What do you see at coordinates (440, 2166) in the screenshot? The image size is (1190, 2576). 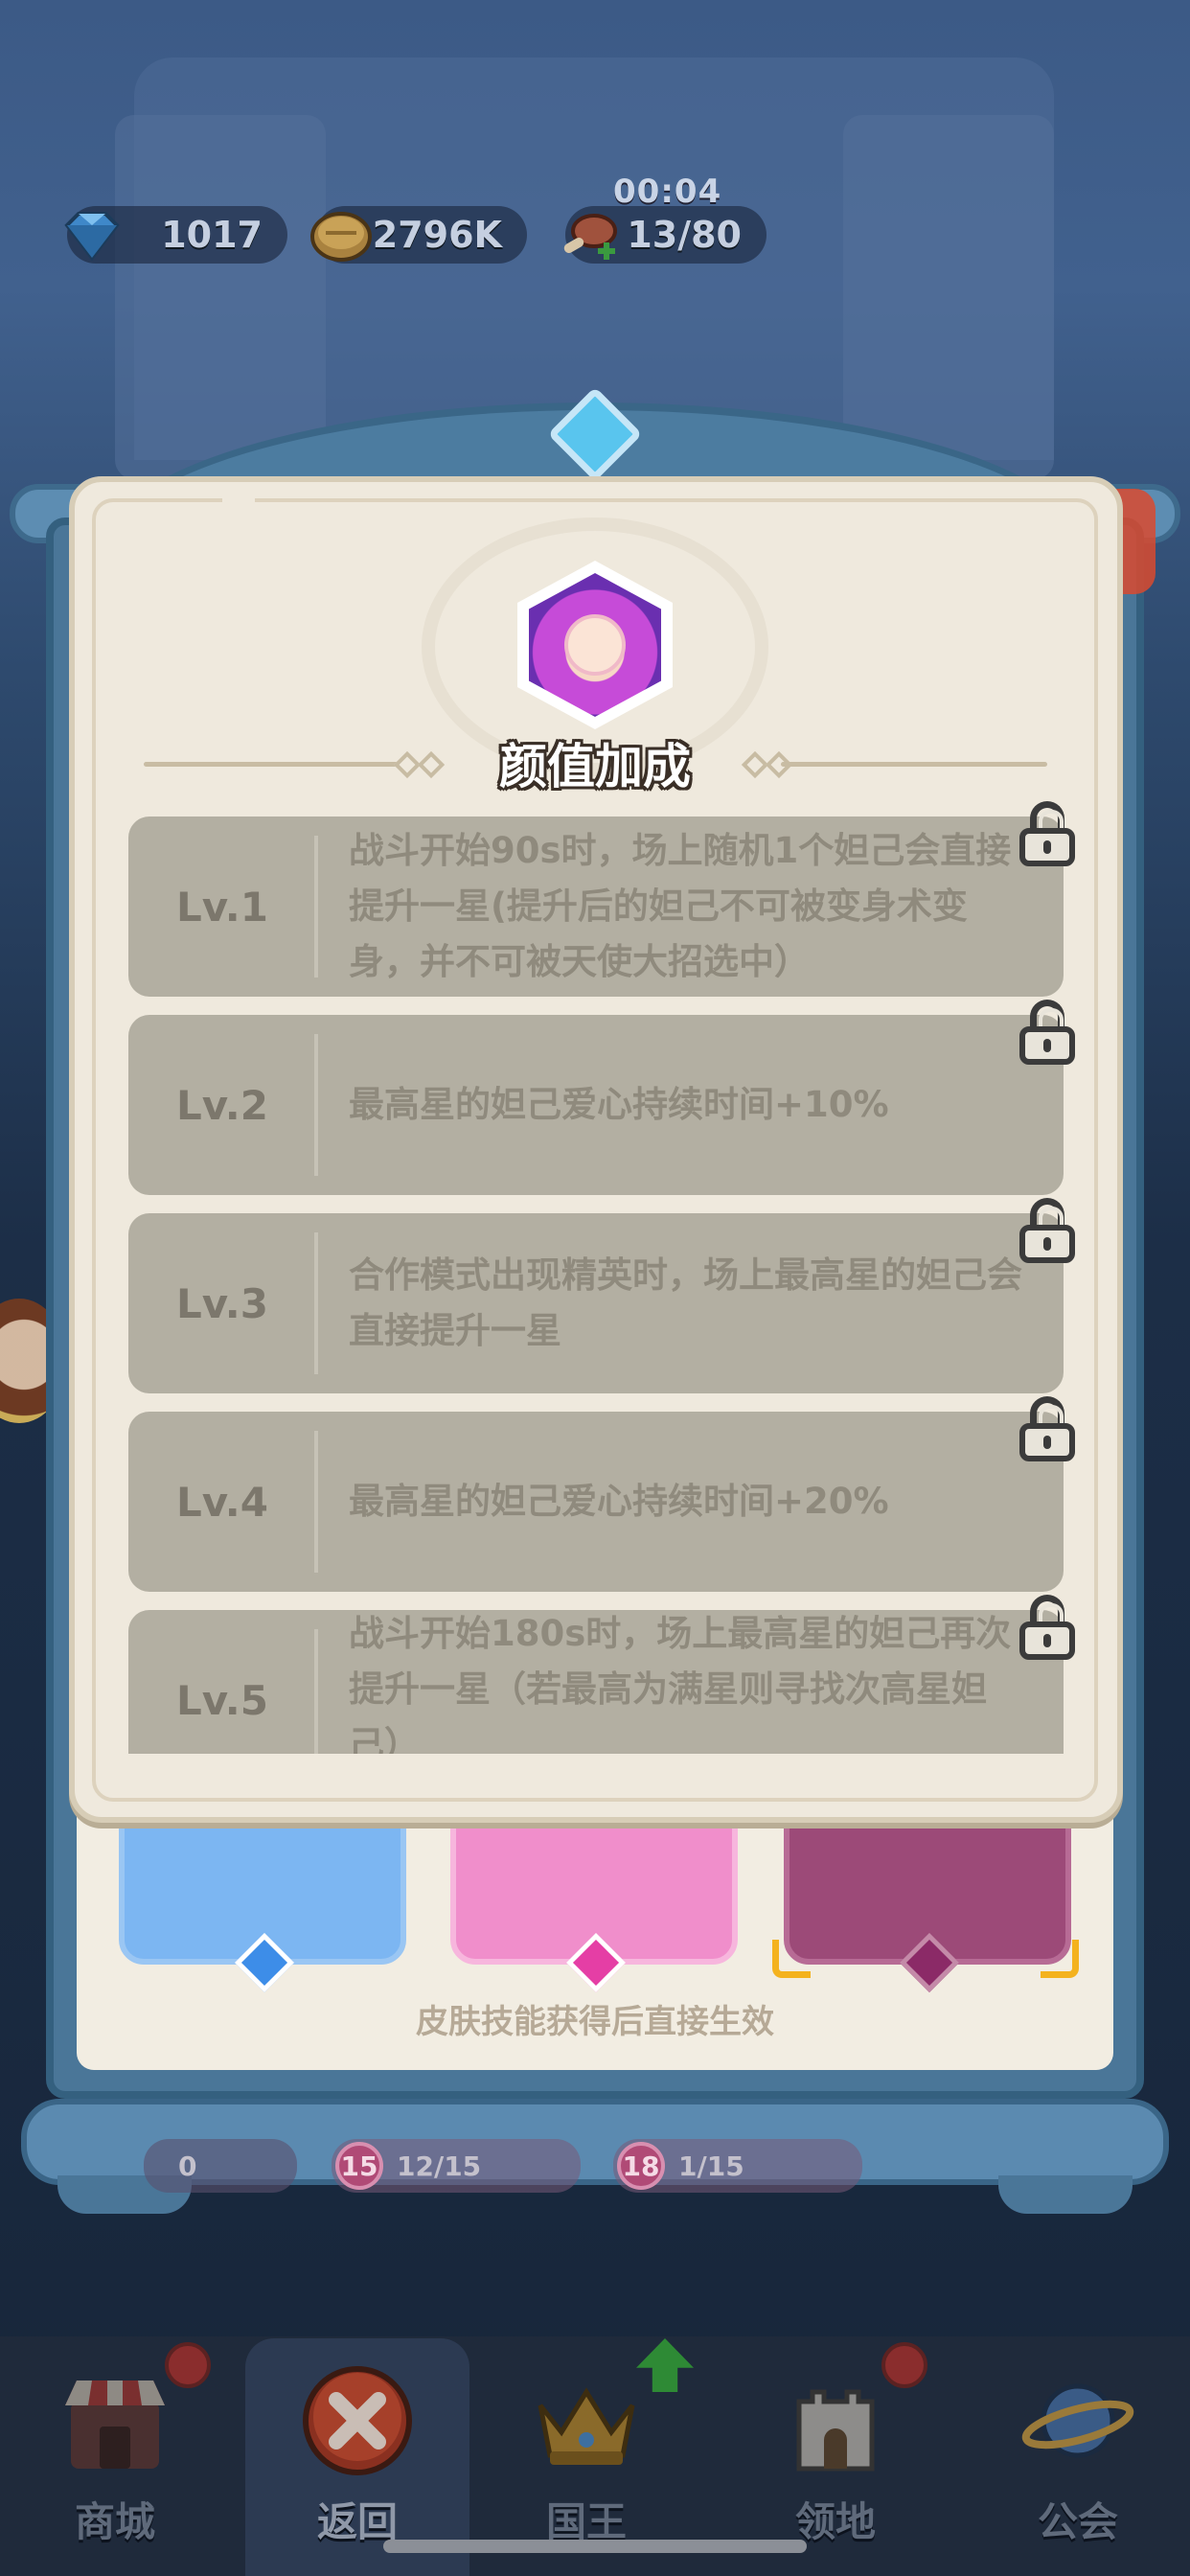 I see `skin-progress-value: 12/15` at bounding box center [440, 2166].